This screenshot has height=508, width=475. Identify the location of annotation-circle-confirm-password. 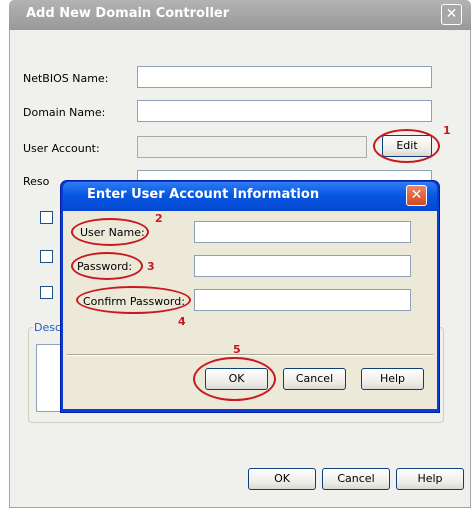
(133, 300).